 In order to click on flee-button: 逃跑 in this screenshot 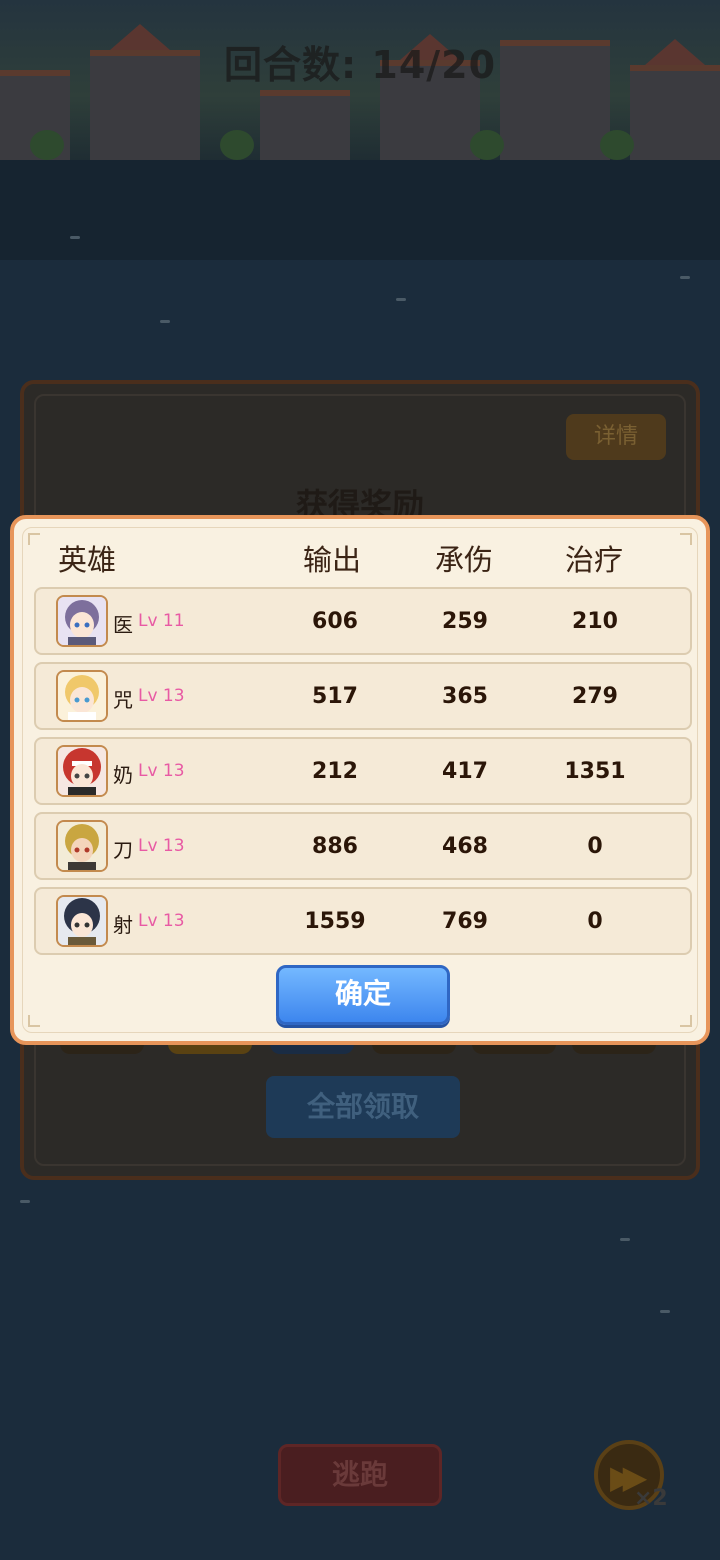, I will do `click(360, 1475)`.